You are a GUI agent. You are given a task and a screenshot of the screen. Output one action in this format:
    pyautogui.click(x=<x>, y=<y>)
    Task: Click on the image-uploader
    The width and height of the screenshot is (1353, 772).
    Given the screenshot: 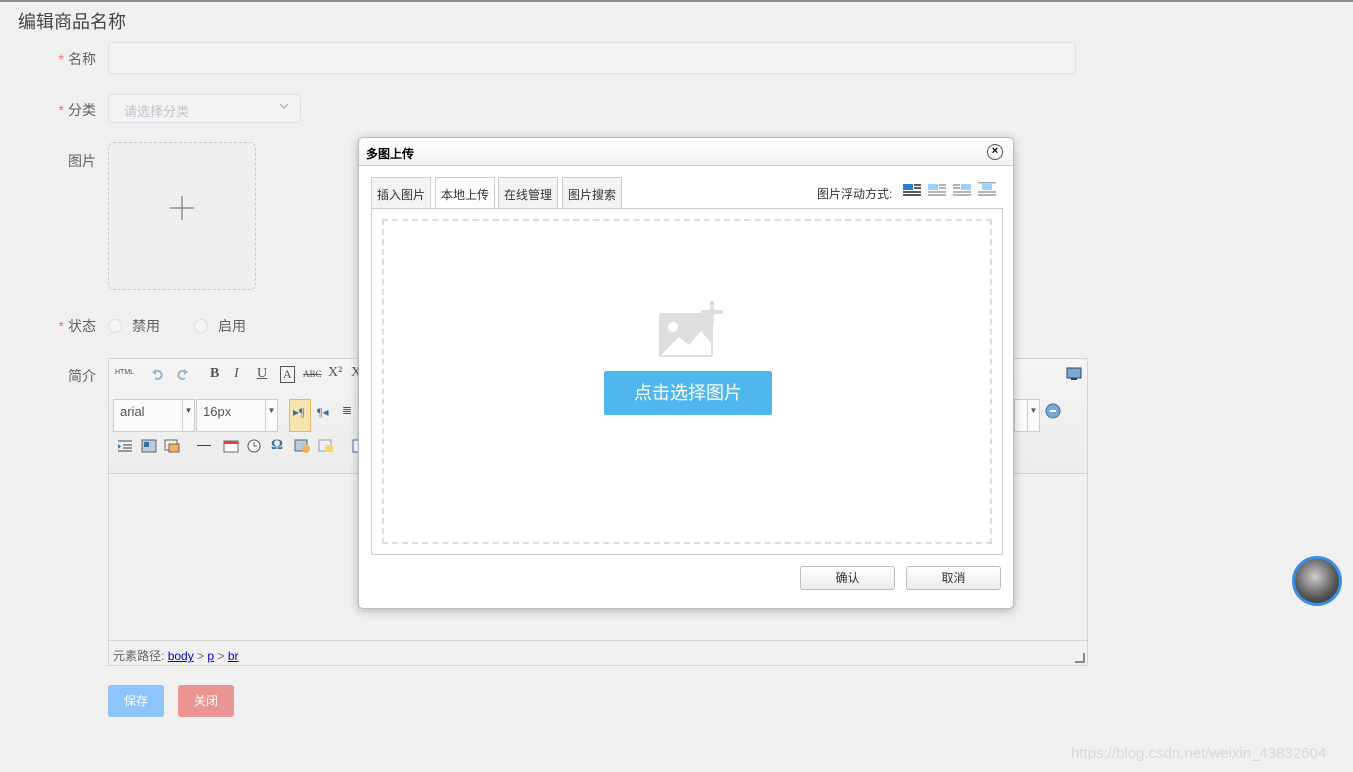 What is the action you would take?
    pyautogui.click(x=182, y=216)
    